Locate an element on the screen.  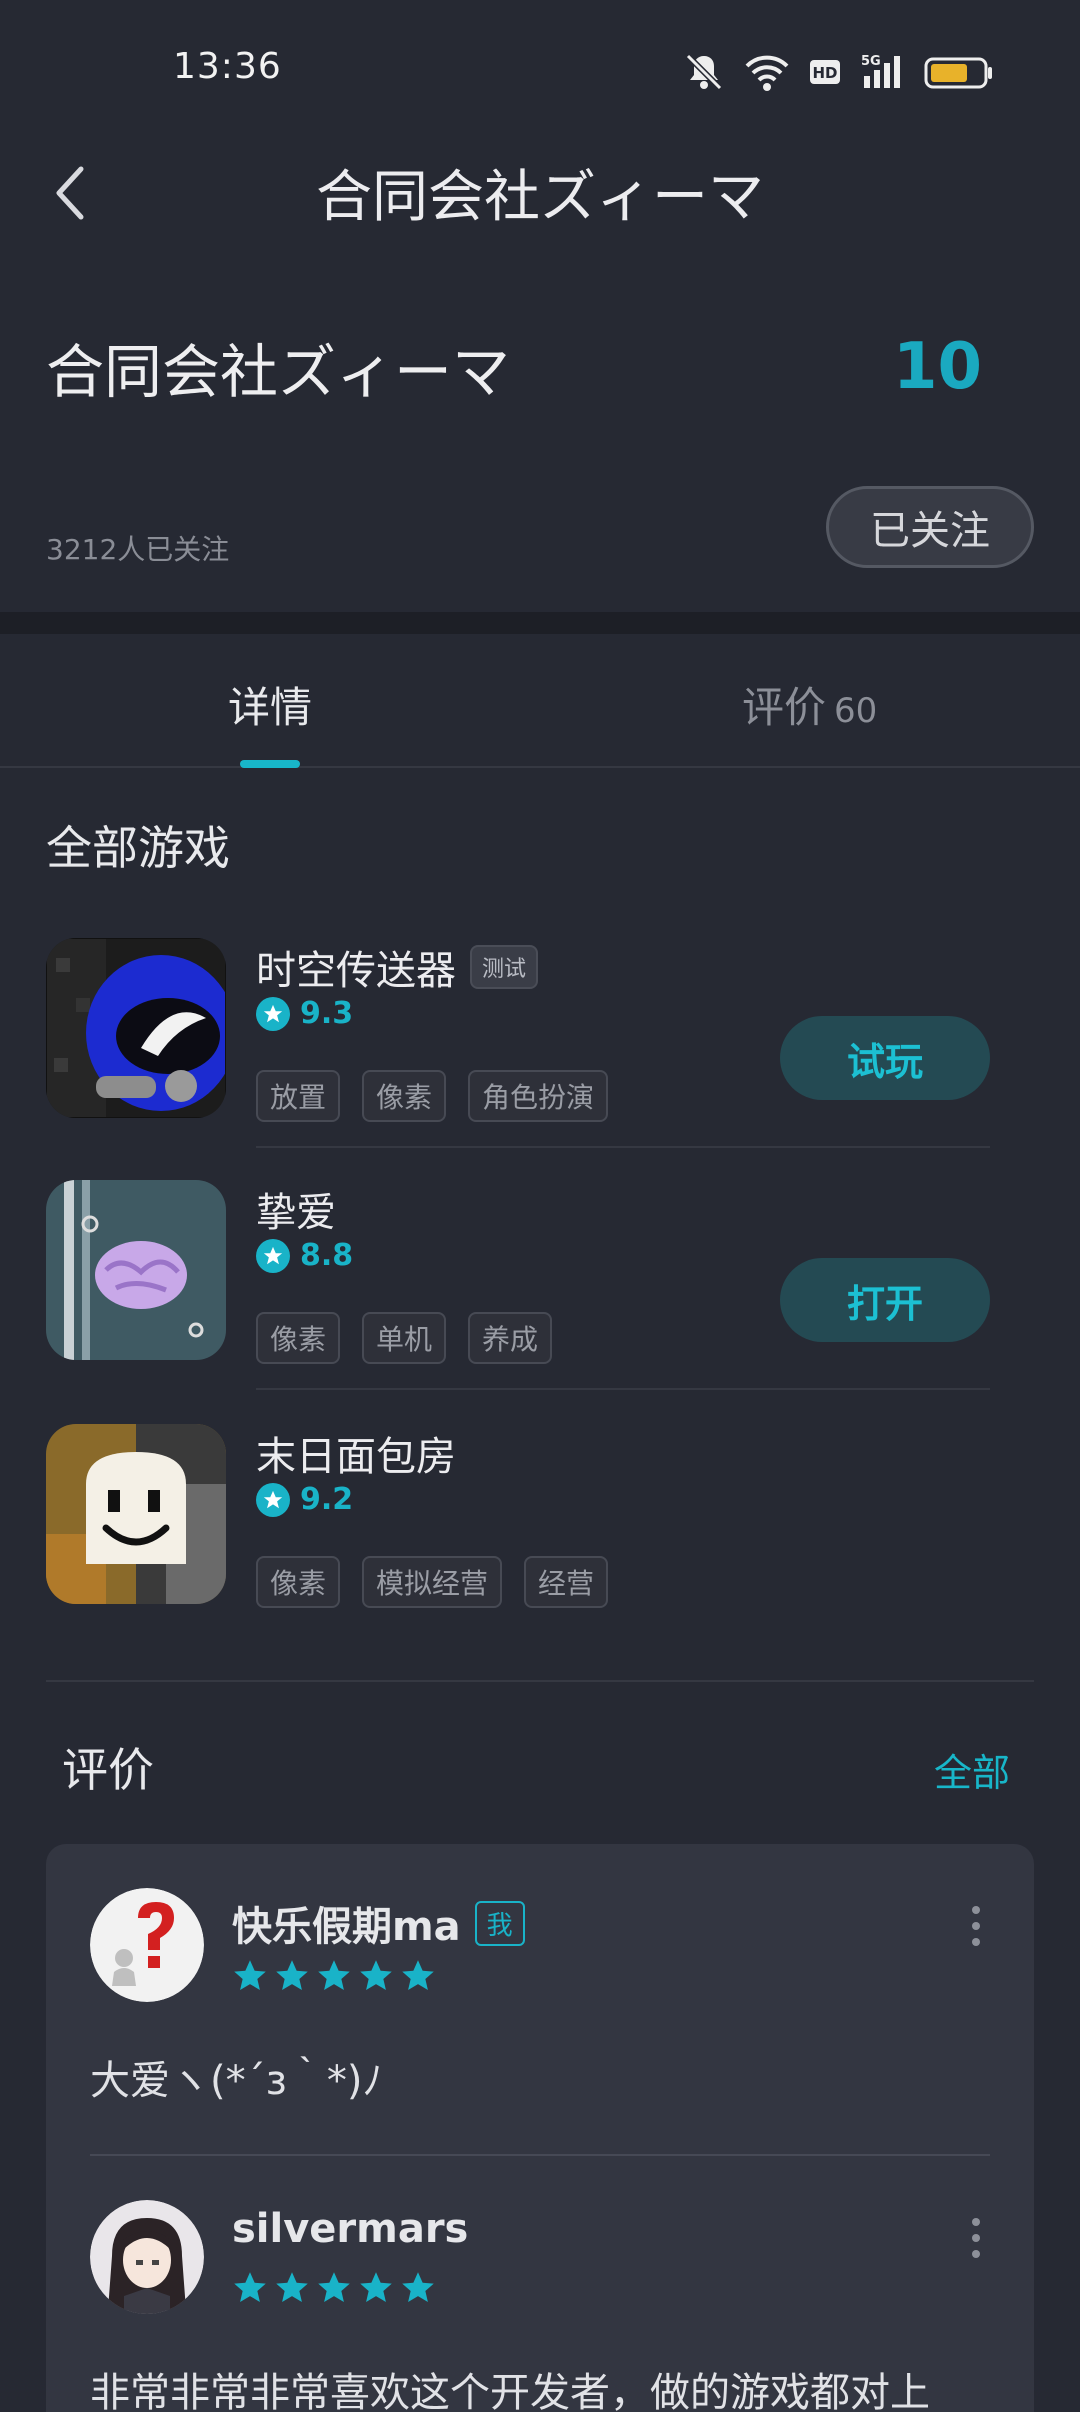
game-title: 末日面包房 is located at coordinates (356, 1453).